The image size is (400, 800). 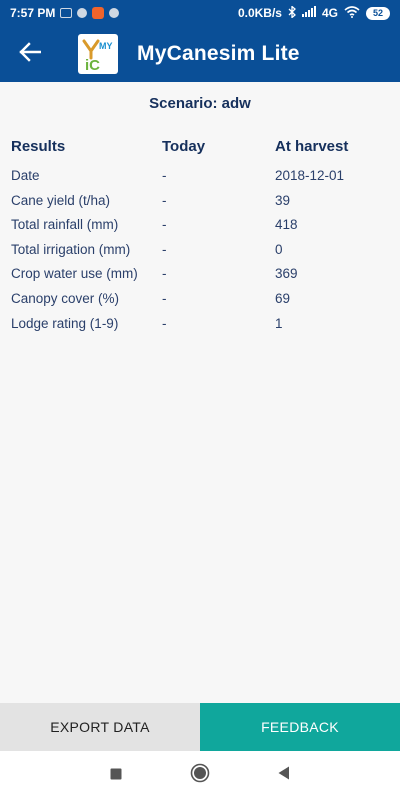 I want to click on action-bar: EXPORT DATA FEEDBACK, so click(x=200, y=727).